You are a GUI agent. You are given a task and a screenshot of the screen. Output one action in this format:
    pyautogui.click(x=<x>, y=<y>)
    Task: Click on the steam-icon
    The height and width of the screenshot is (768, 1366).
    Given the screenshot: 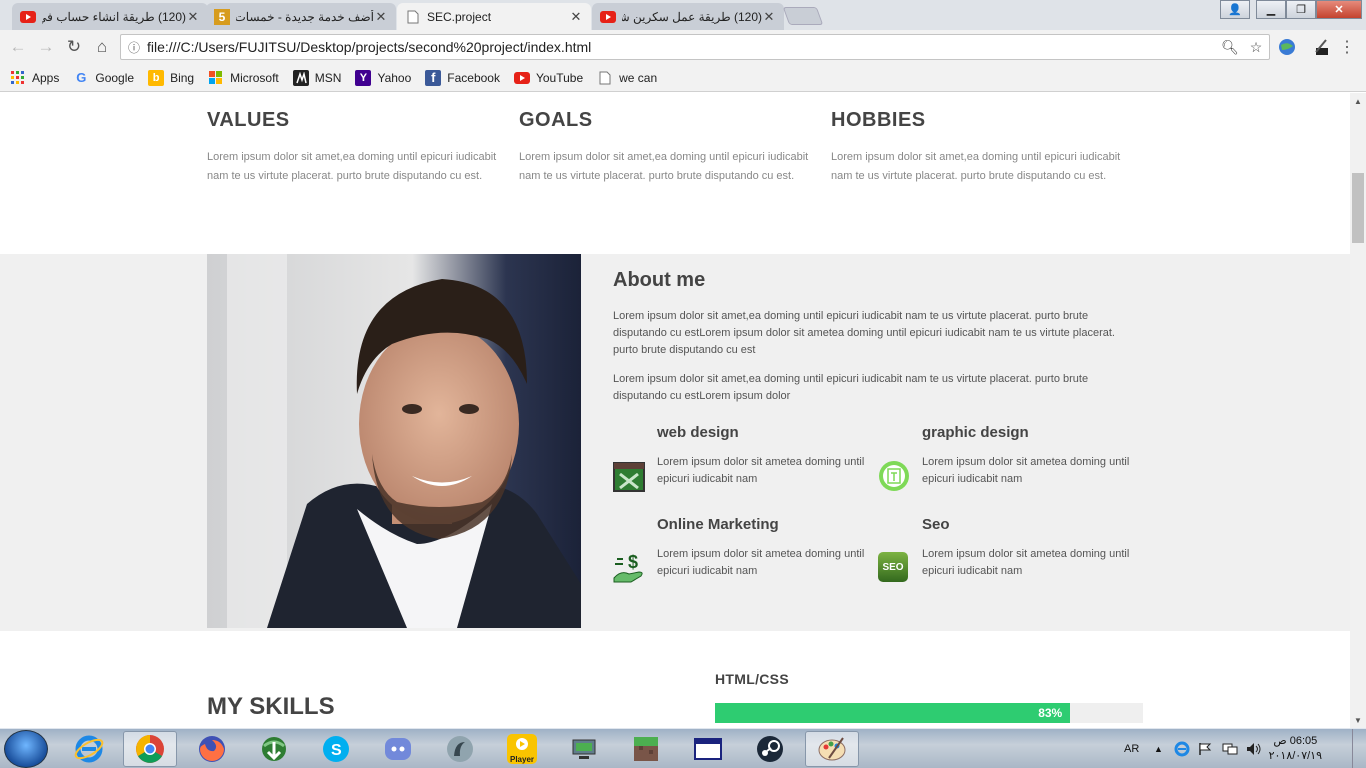 What is the action you would take?
    pyautogui.click(x=770, y=749)
    